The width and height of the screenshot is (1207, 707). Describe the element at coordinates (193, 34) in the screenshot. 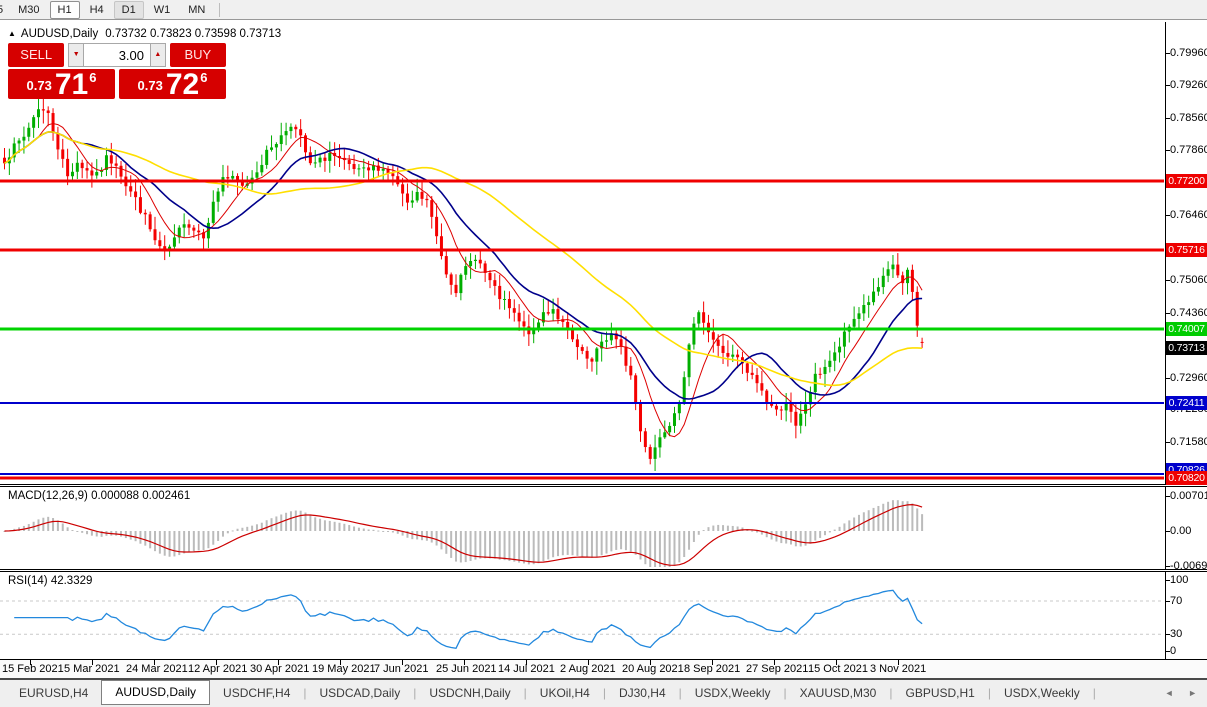

I see `chart-ohlc-values: 0.73732 0.73823 0.73598 0.73713` at that location.